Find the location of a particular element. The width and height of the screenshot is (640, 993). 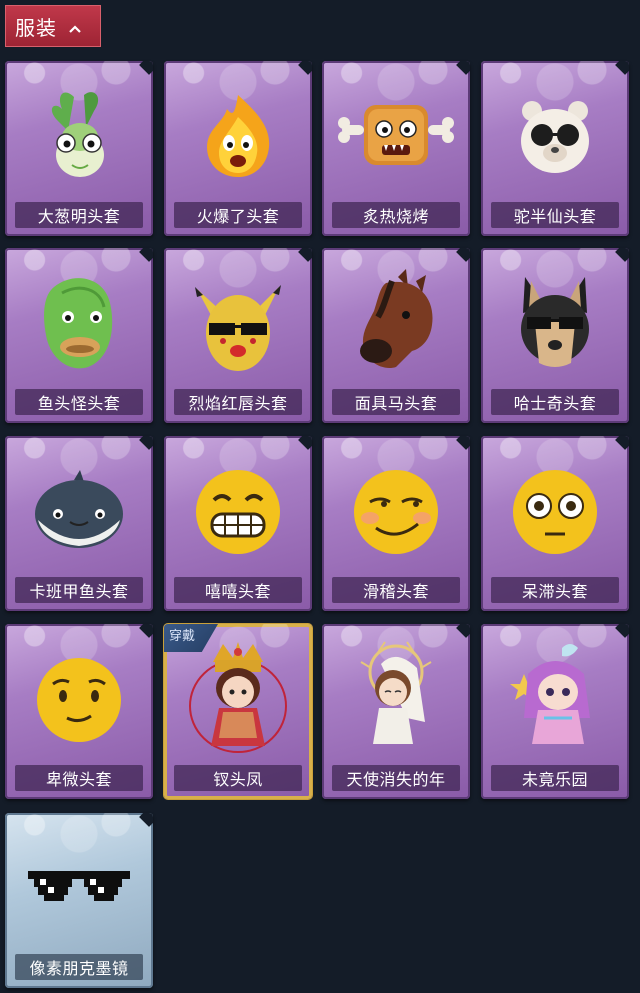

pixel-sunglasses-icon is located at coordinates (79, 887).